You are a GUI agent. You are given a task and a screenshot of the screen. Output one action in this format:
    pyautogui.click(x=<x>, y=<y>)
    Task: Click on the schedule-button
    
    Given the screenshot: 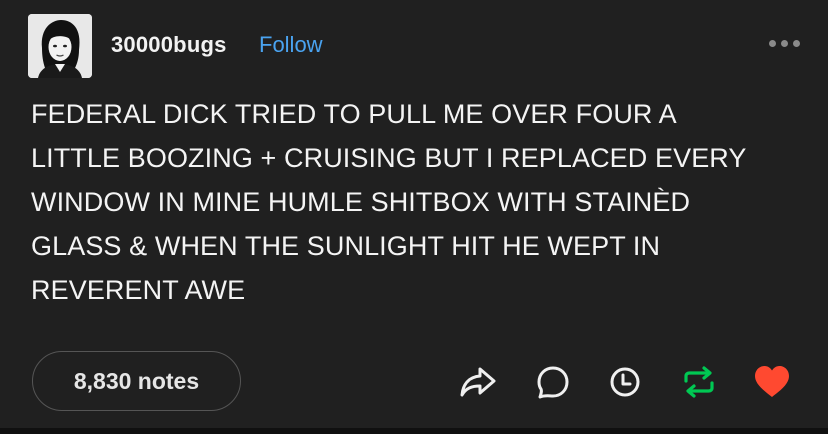 What is the action you would take?
    pyautogui.click(x=625, y=382)
    